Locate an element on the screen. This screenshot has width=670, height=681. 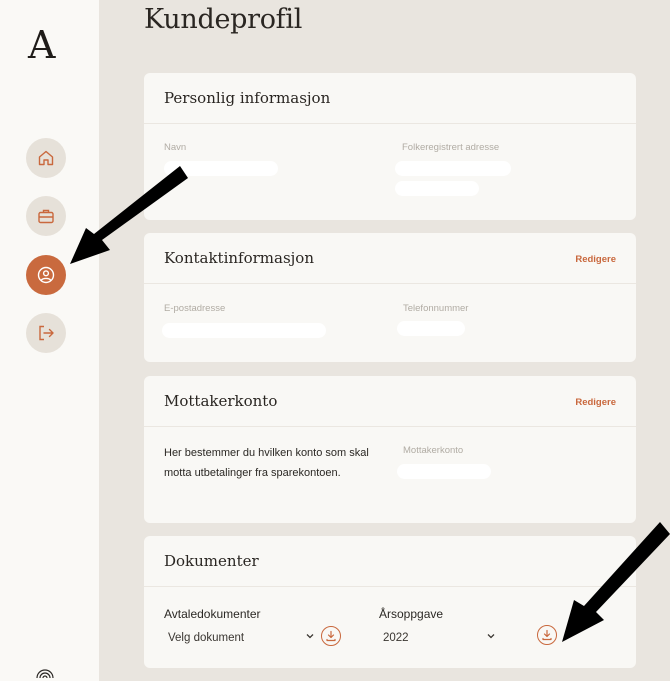
annual-statement-select: 2022 is located at coordinates (396, 638).